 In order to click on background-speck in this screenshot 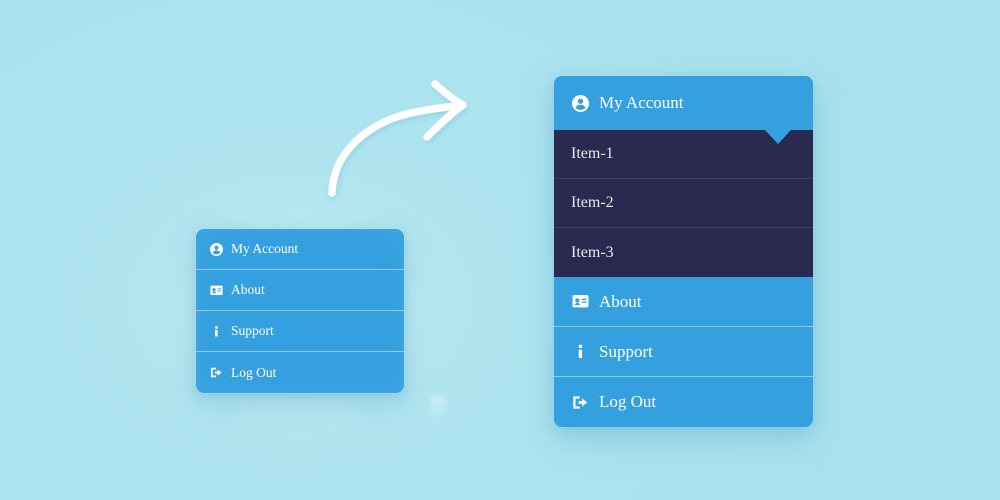, I will do `click(439, 406)`.